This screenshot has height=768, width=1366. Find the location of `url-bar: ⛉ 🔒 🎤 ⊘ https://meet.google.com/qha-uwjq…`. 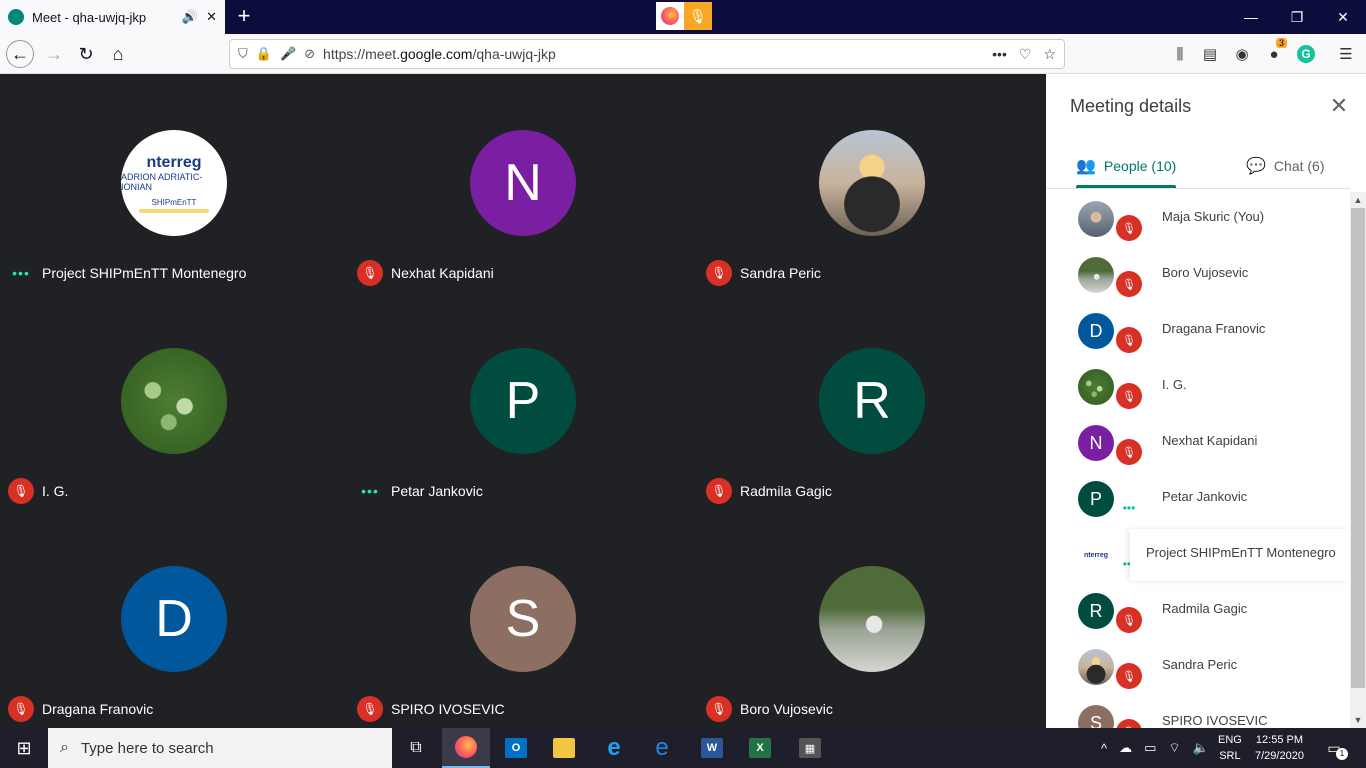

url-bar: ⛉ 🔒 🎤 ⊘ https://meet.google.com/qha-uwjq… is located at coordinates (647, 54).